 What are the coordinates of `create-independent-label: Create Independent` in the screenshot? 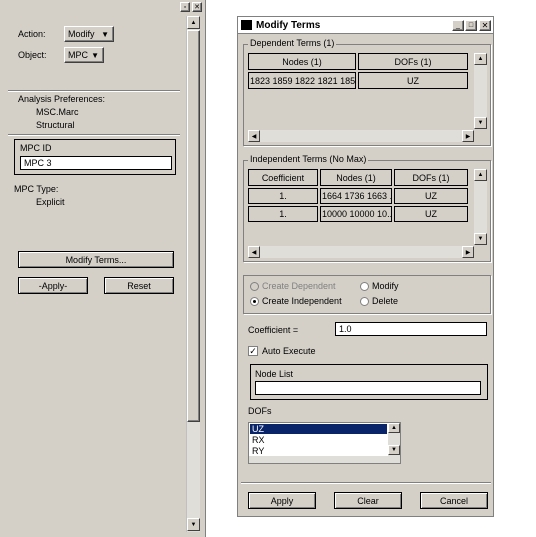 It's located at (302, 301).